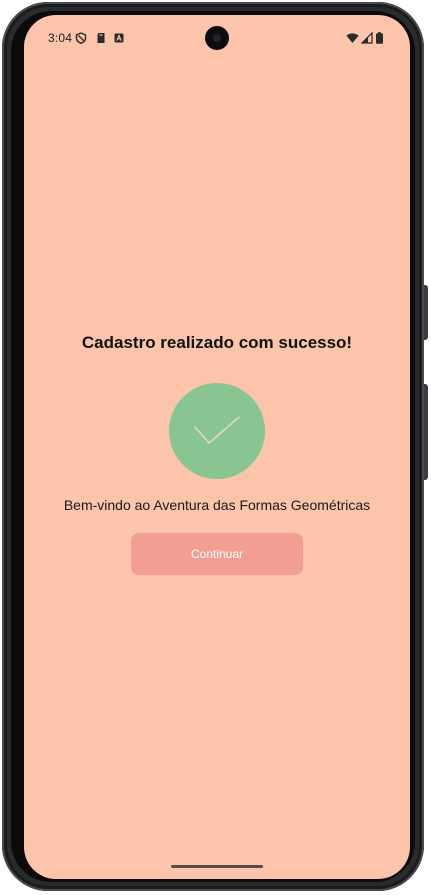 The image size is (431, 895). I want to click on gesture-navigation-bar, so click(217, 866).